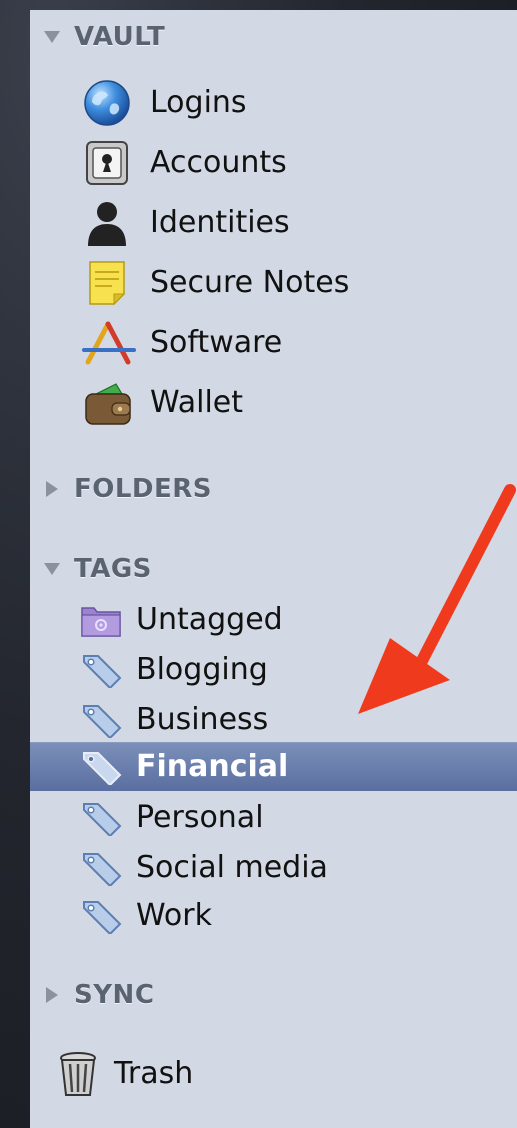 This screenshot has width=517, height=1128. Describe the element at coordinates (299, 223) in the screenshot. I see `sidebar-item-identities: Identities` at that location.